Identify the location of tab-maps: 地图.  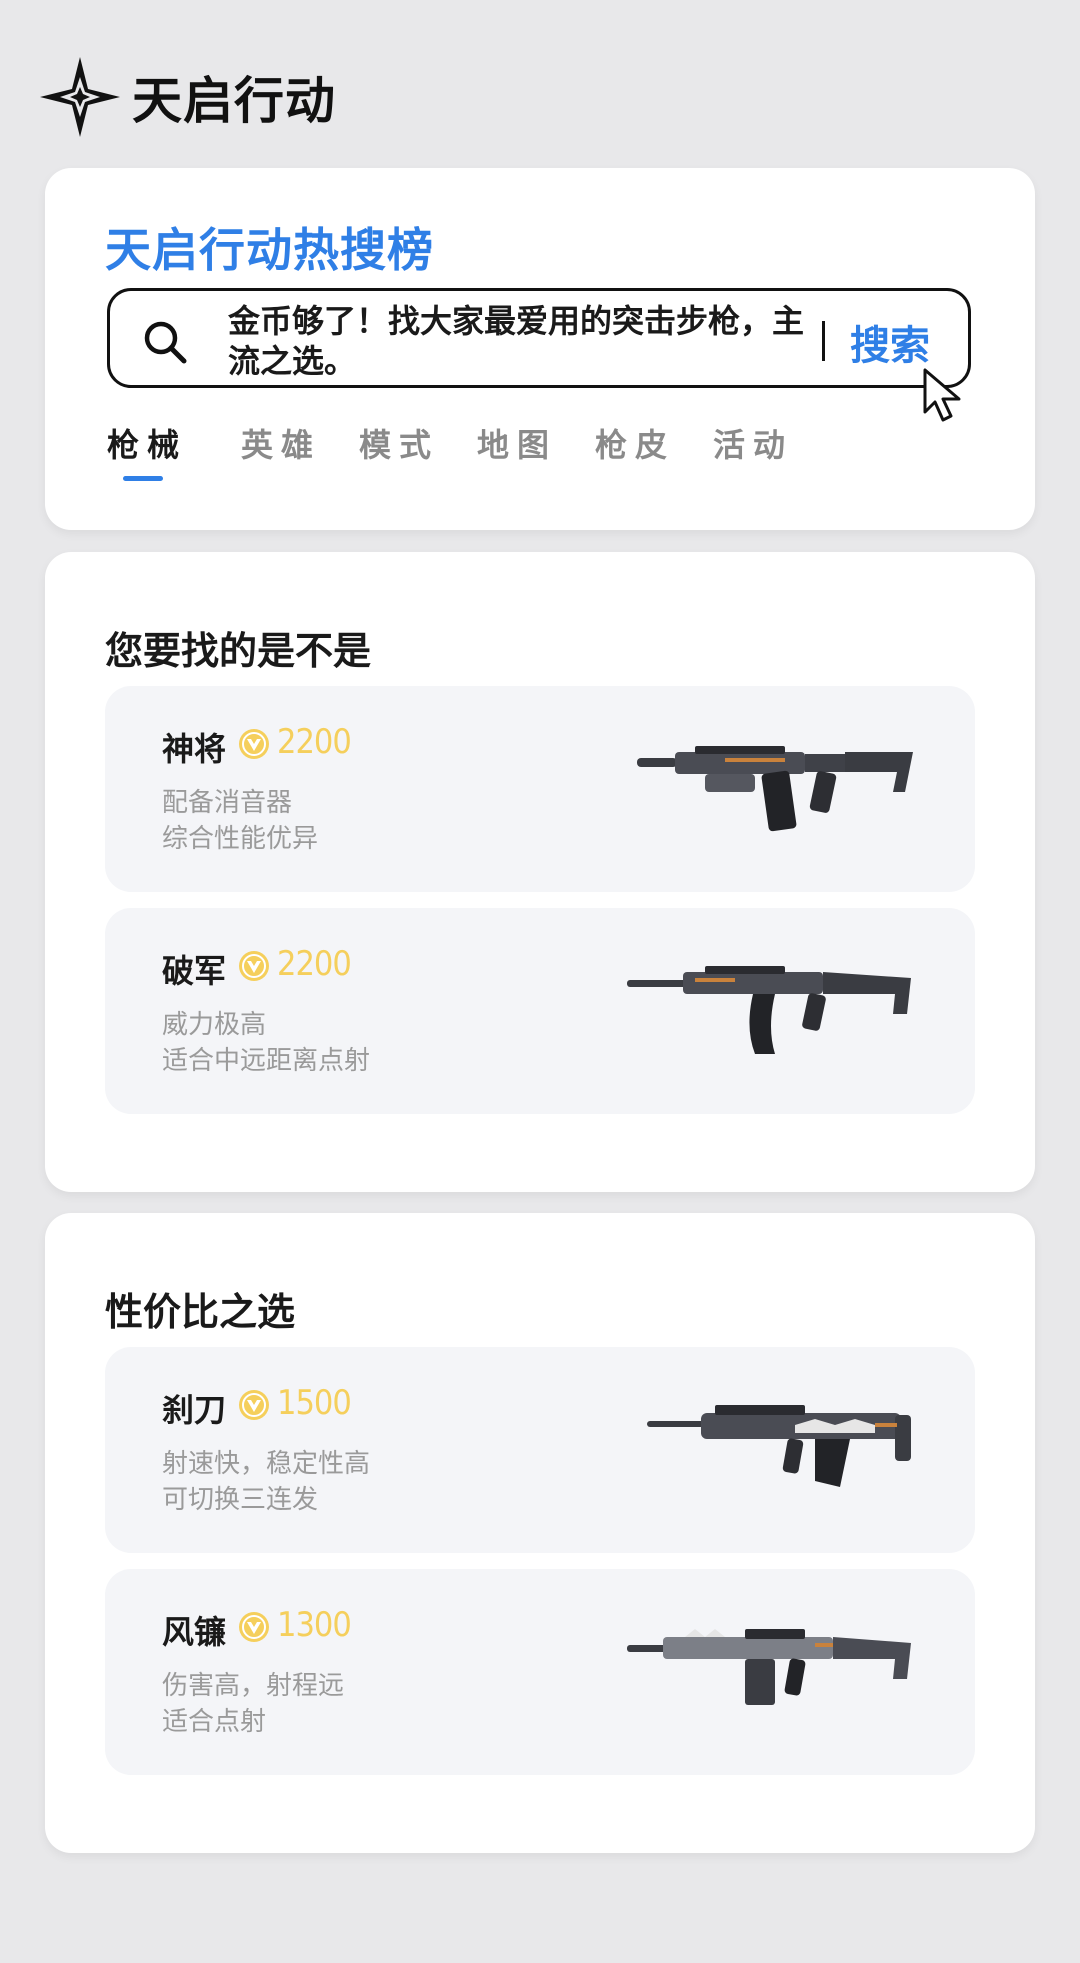
(517, 443).